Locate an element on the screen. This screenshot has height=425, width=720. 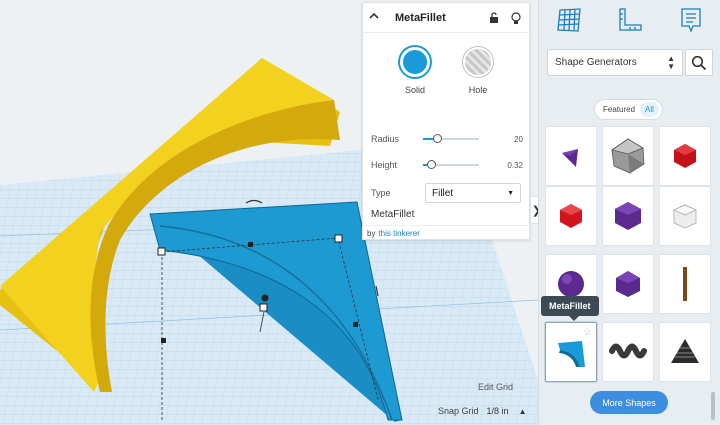
lock-icon is located at coordinates (494, 18).